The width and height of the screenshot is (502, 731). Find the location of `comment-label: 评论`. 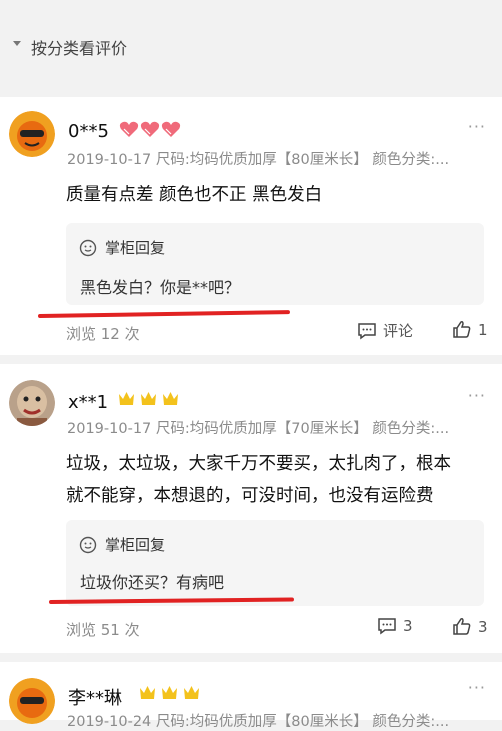

comment-label: 评论 is located at coordinates (398, 331).